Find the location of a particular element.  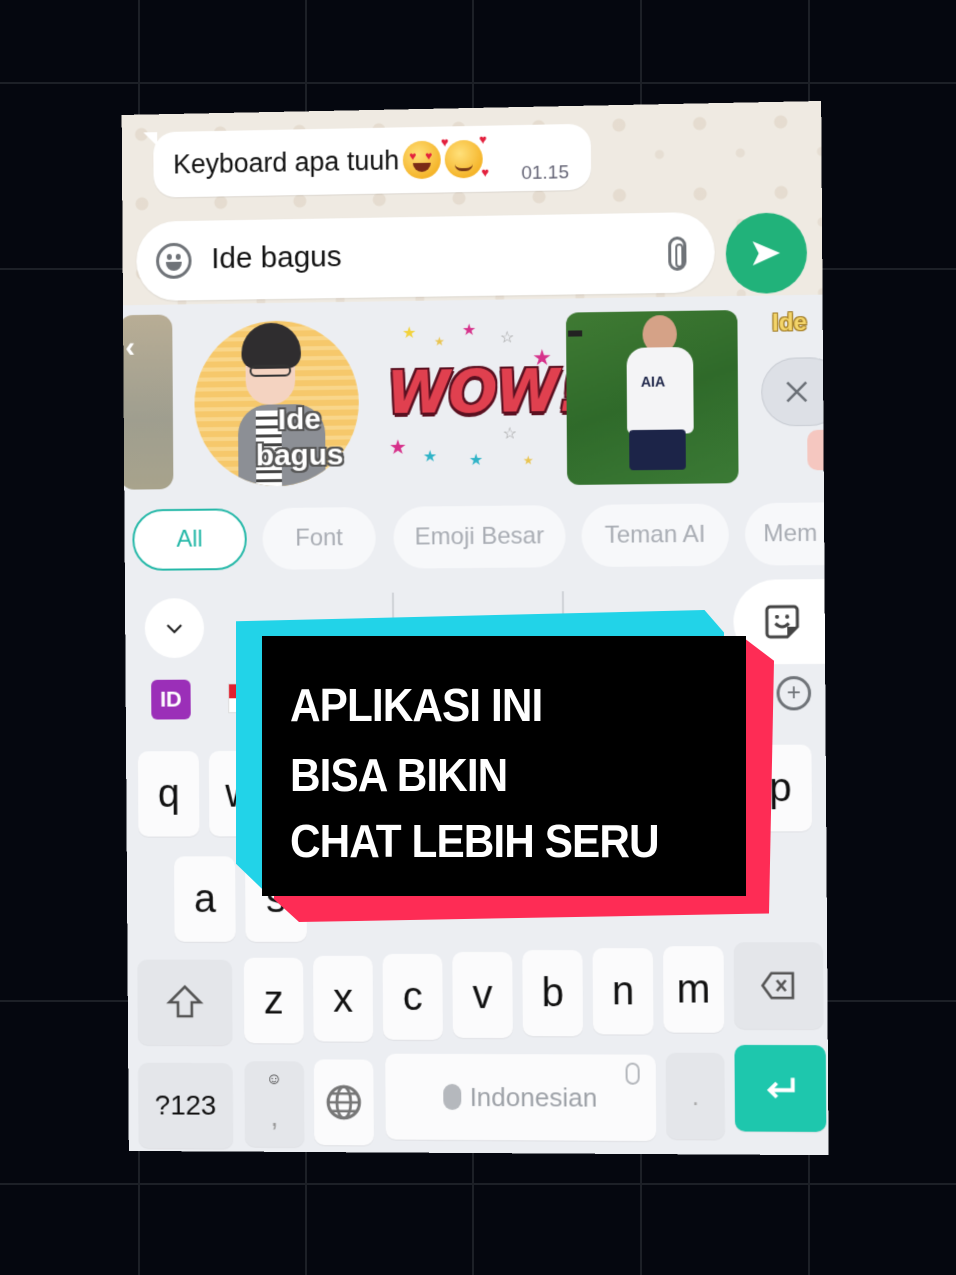

message-input: Ide bagus is located at coordinates (276, 258).